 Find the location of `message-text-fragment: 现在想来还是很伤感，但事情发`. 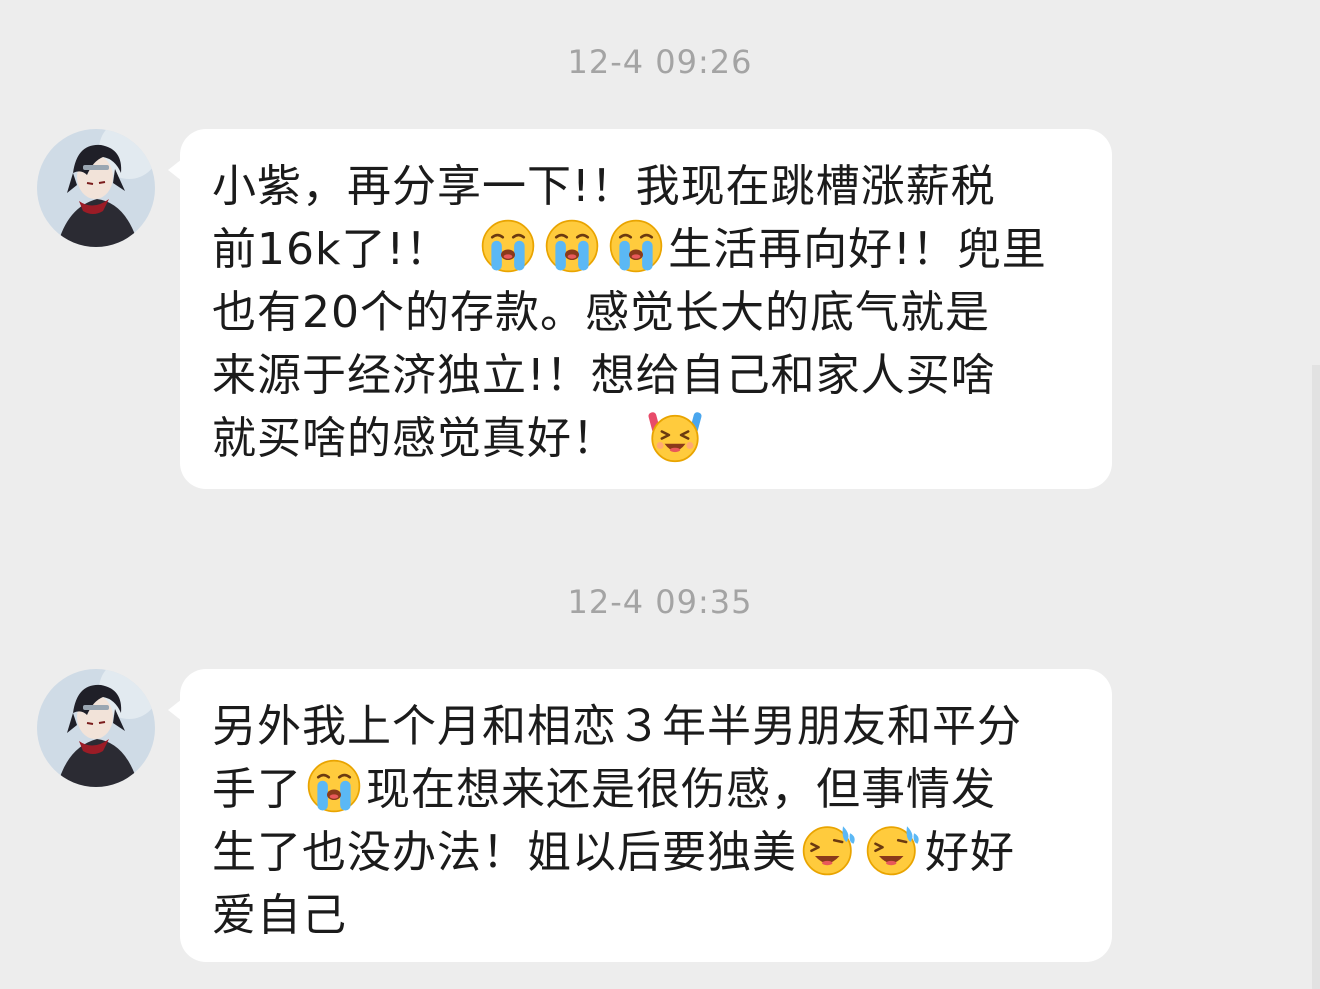

message-text-fragment: 现在想来还是很伤感，但事情发 is located at coordinates (681, 789).